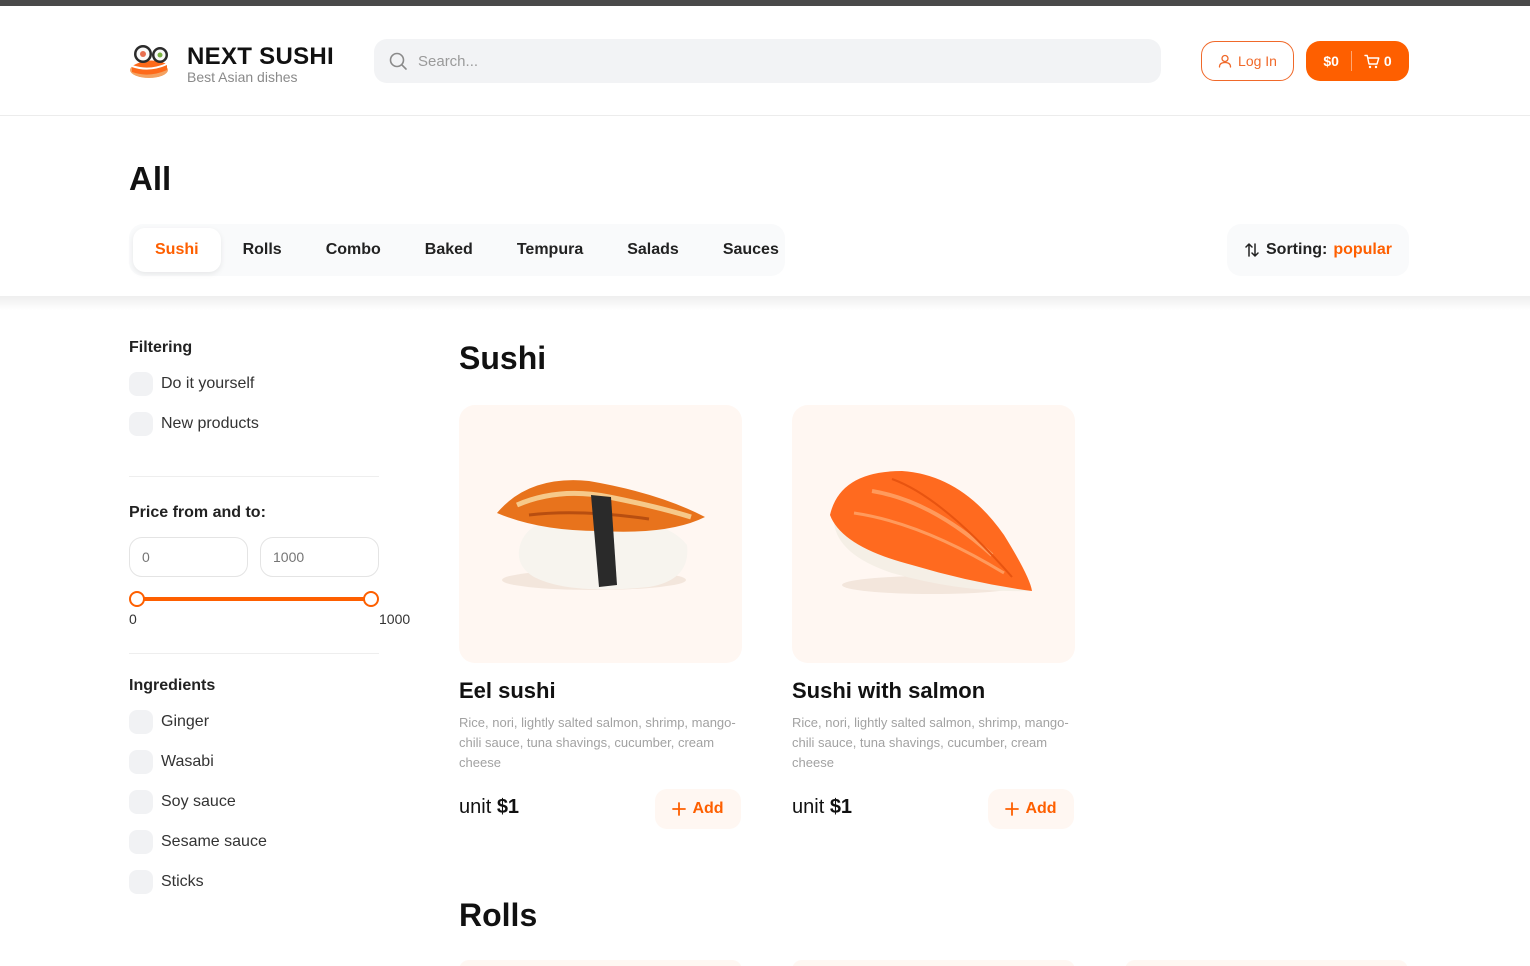 The width and height of the screenshot is (1530, 966). What do you see at coordinates (1252, 250) in the screenshot?
I see `sort-arrows-icon` at bounding box center [1252, 250].